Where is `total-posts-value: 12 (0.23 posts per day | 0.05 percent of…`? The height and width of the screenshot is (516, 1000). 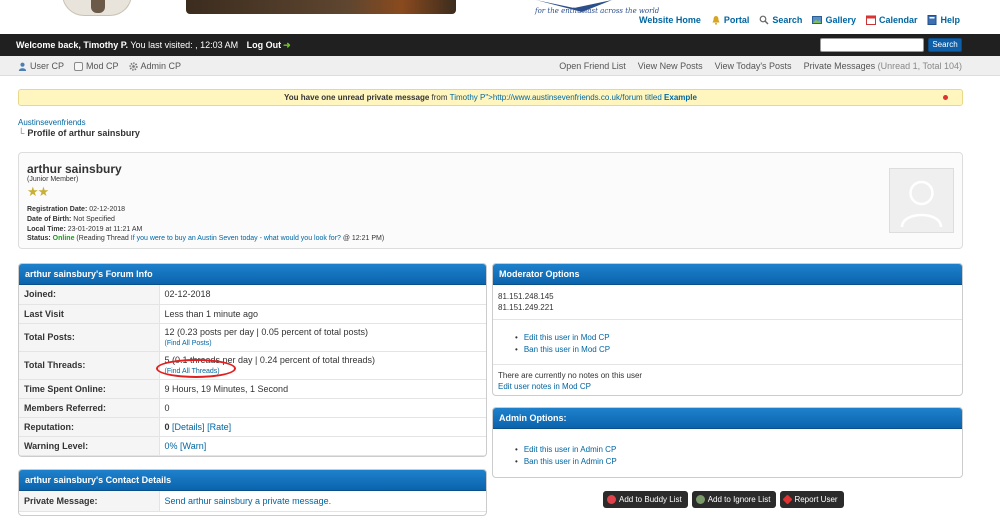 total-posts-value: 12 (0.23 posts per day | 0.05 percent of… is located at coordinates (266, 332).